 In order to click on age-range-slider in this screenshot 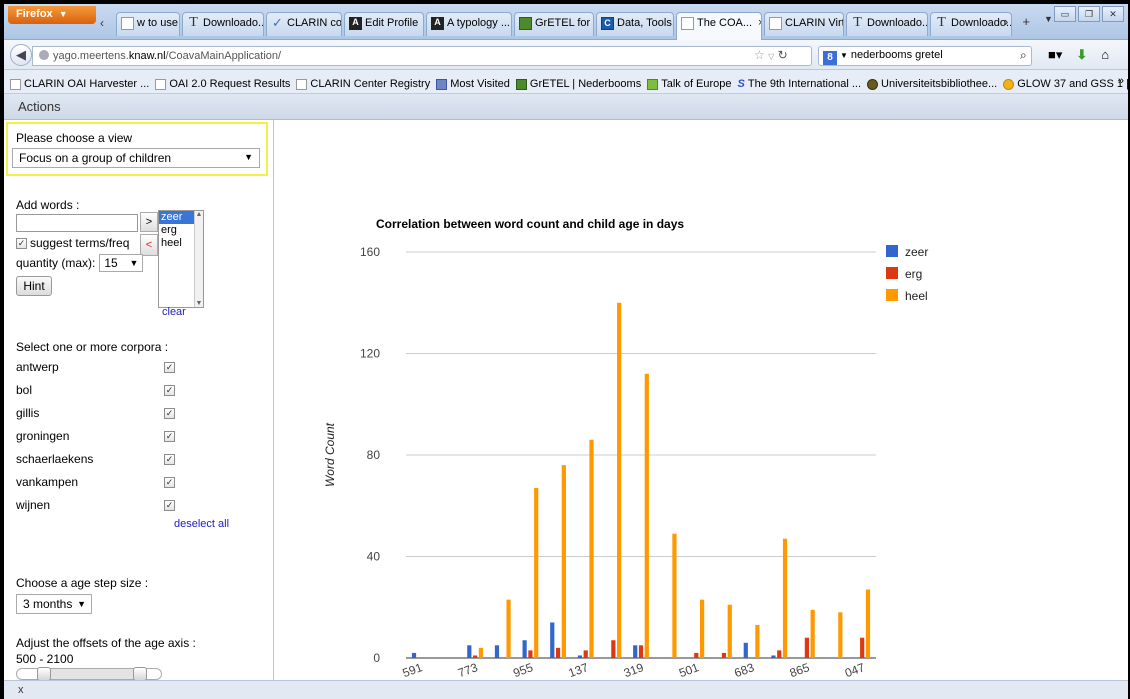, I will do `click(89, 674)`.